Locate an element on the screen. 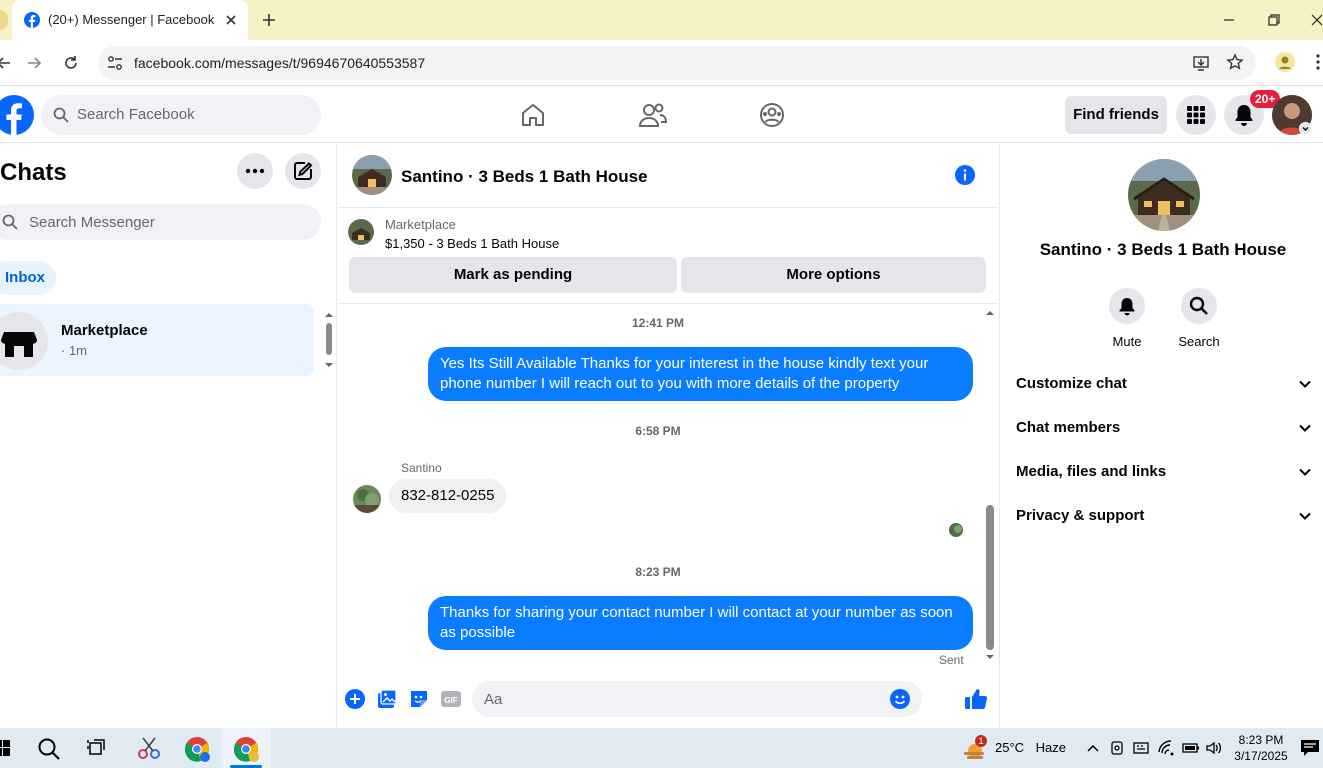 This screenshot has height=768, width=1323. snipping-tool-icon is located at coordinates (149, 748).